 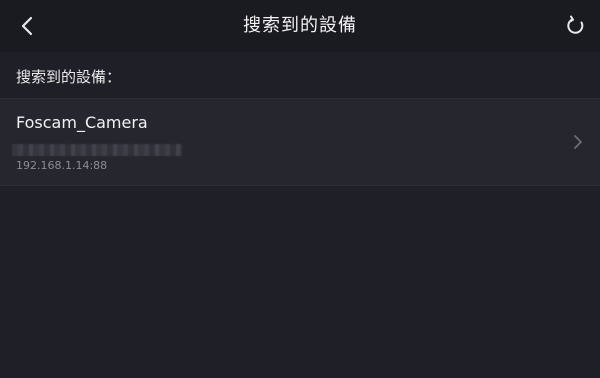 What do you see at coordinates (300, 75) in the screenshot?
I see `section-header: 搜索到的設備：` at bounding box center [300, 75].